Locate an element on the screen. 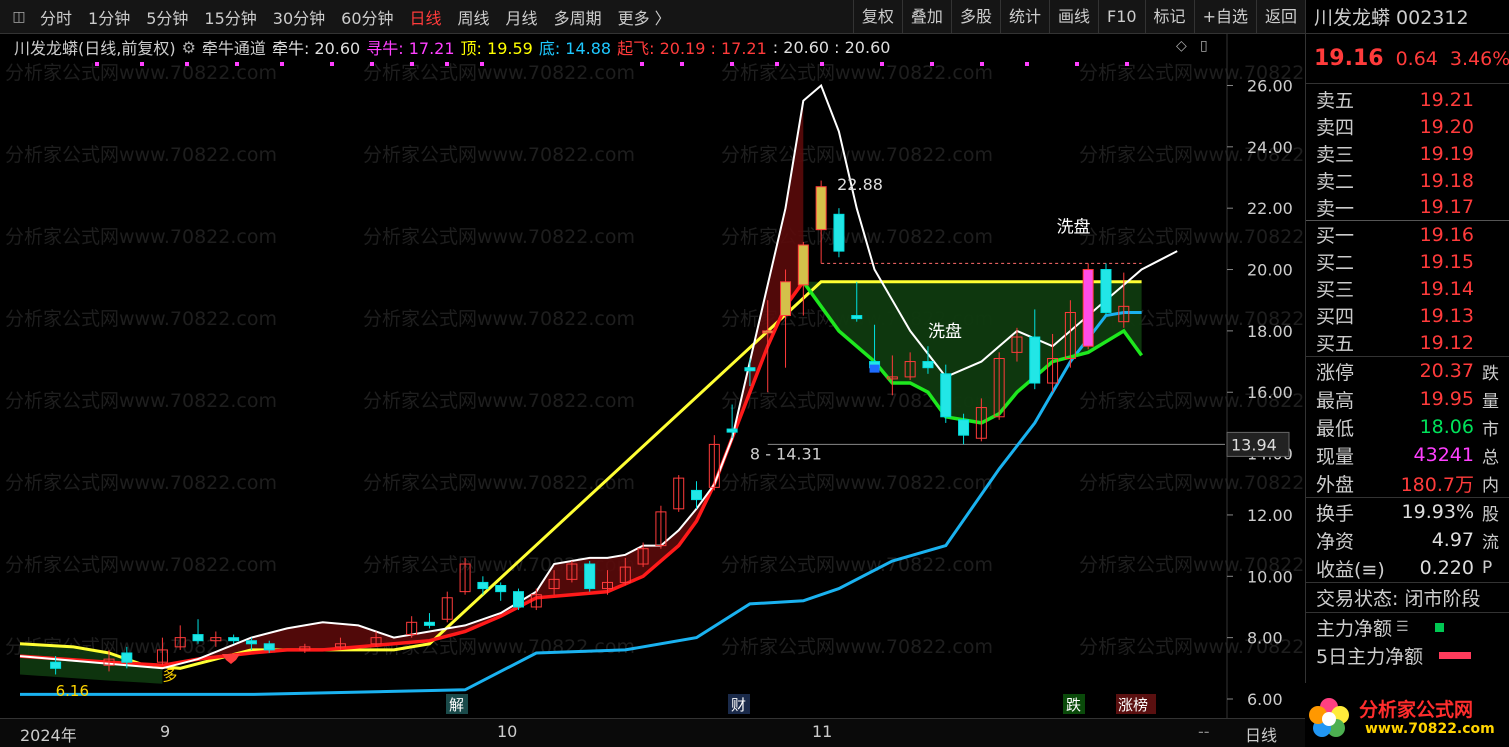  window-icon: ▯ is located at coordinates (1204, 46).